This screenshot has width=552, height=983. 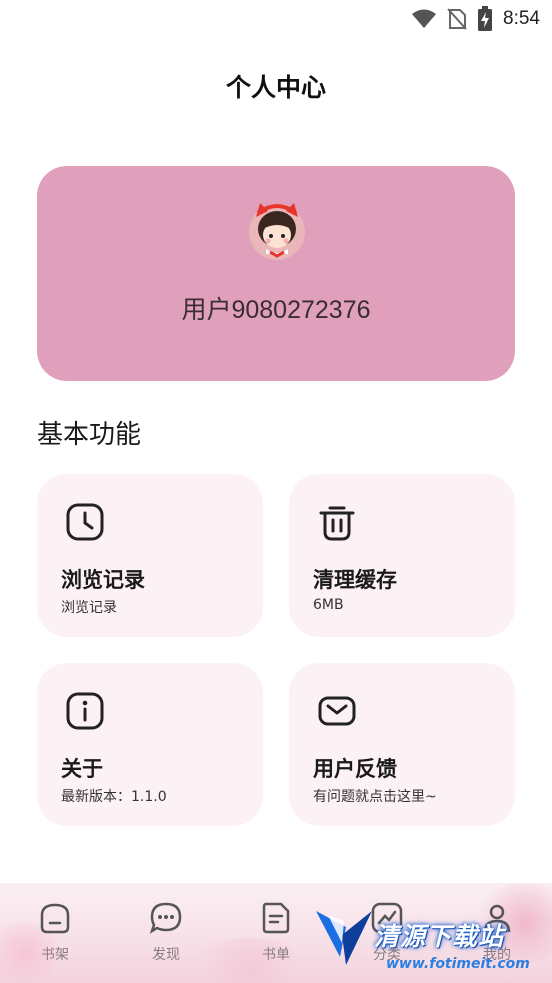 What do you see at coordinates (276, 20) in the screenshot?
I see `status-bar: 8:54` at bounding box center [276, 20].